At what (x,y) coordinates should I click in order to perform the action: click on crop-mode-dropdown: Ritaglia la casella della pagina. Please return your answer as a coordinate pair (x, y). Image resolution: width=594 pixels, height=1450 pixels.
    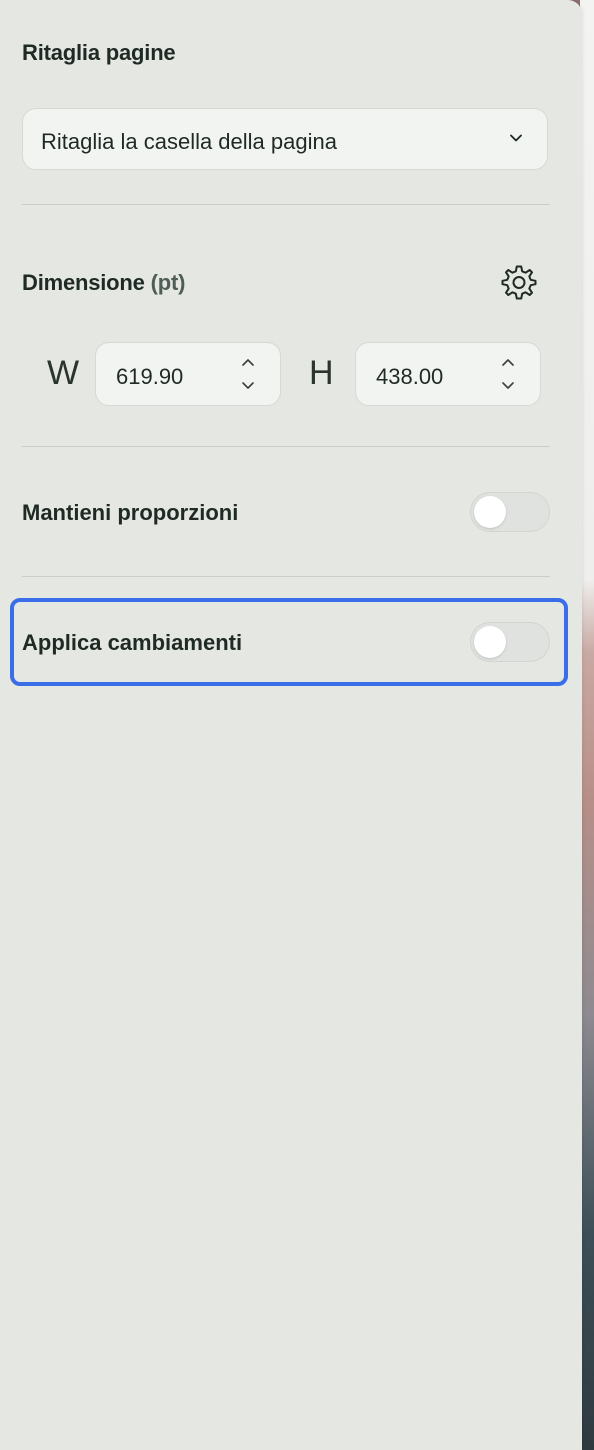
    Looking at the image, I should click on (285, 139).